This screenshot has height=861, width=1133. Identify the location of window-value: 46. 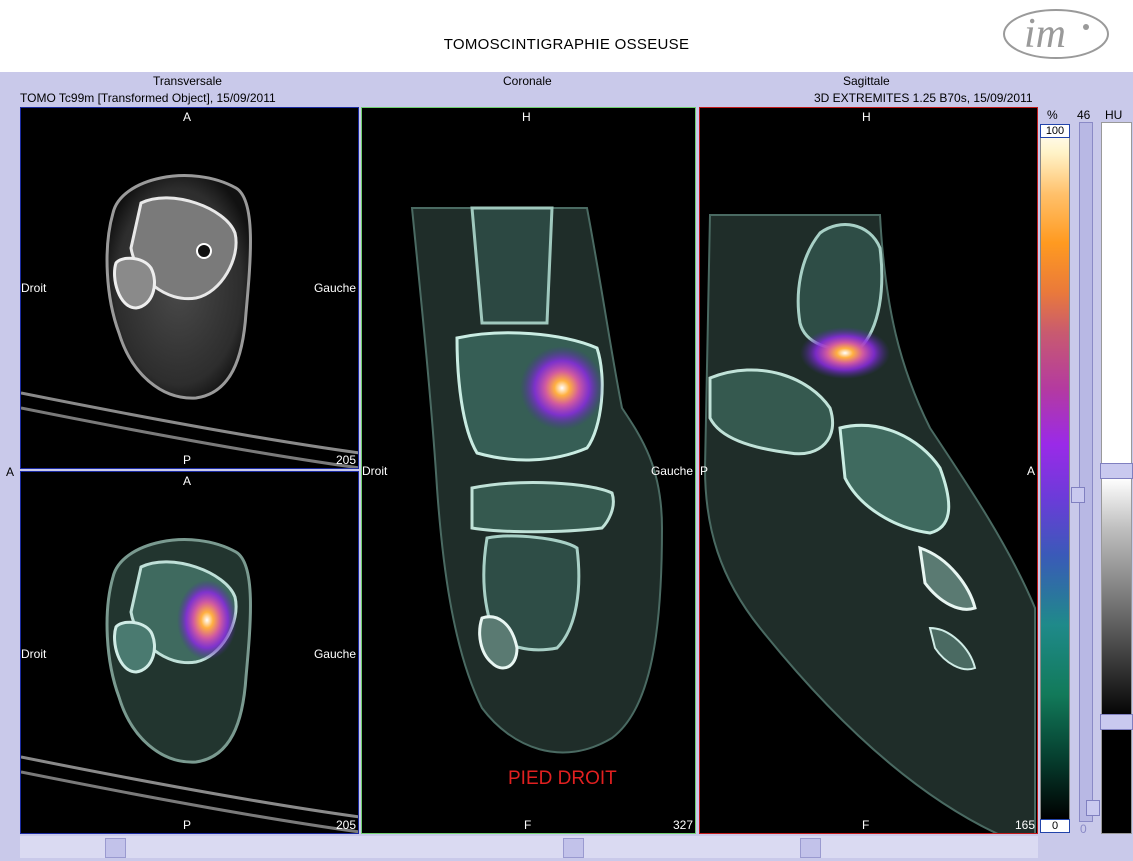
(1084, 115).